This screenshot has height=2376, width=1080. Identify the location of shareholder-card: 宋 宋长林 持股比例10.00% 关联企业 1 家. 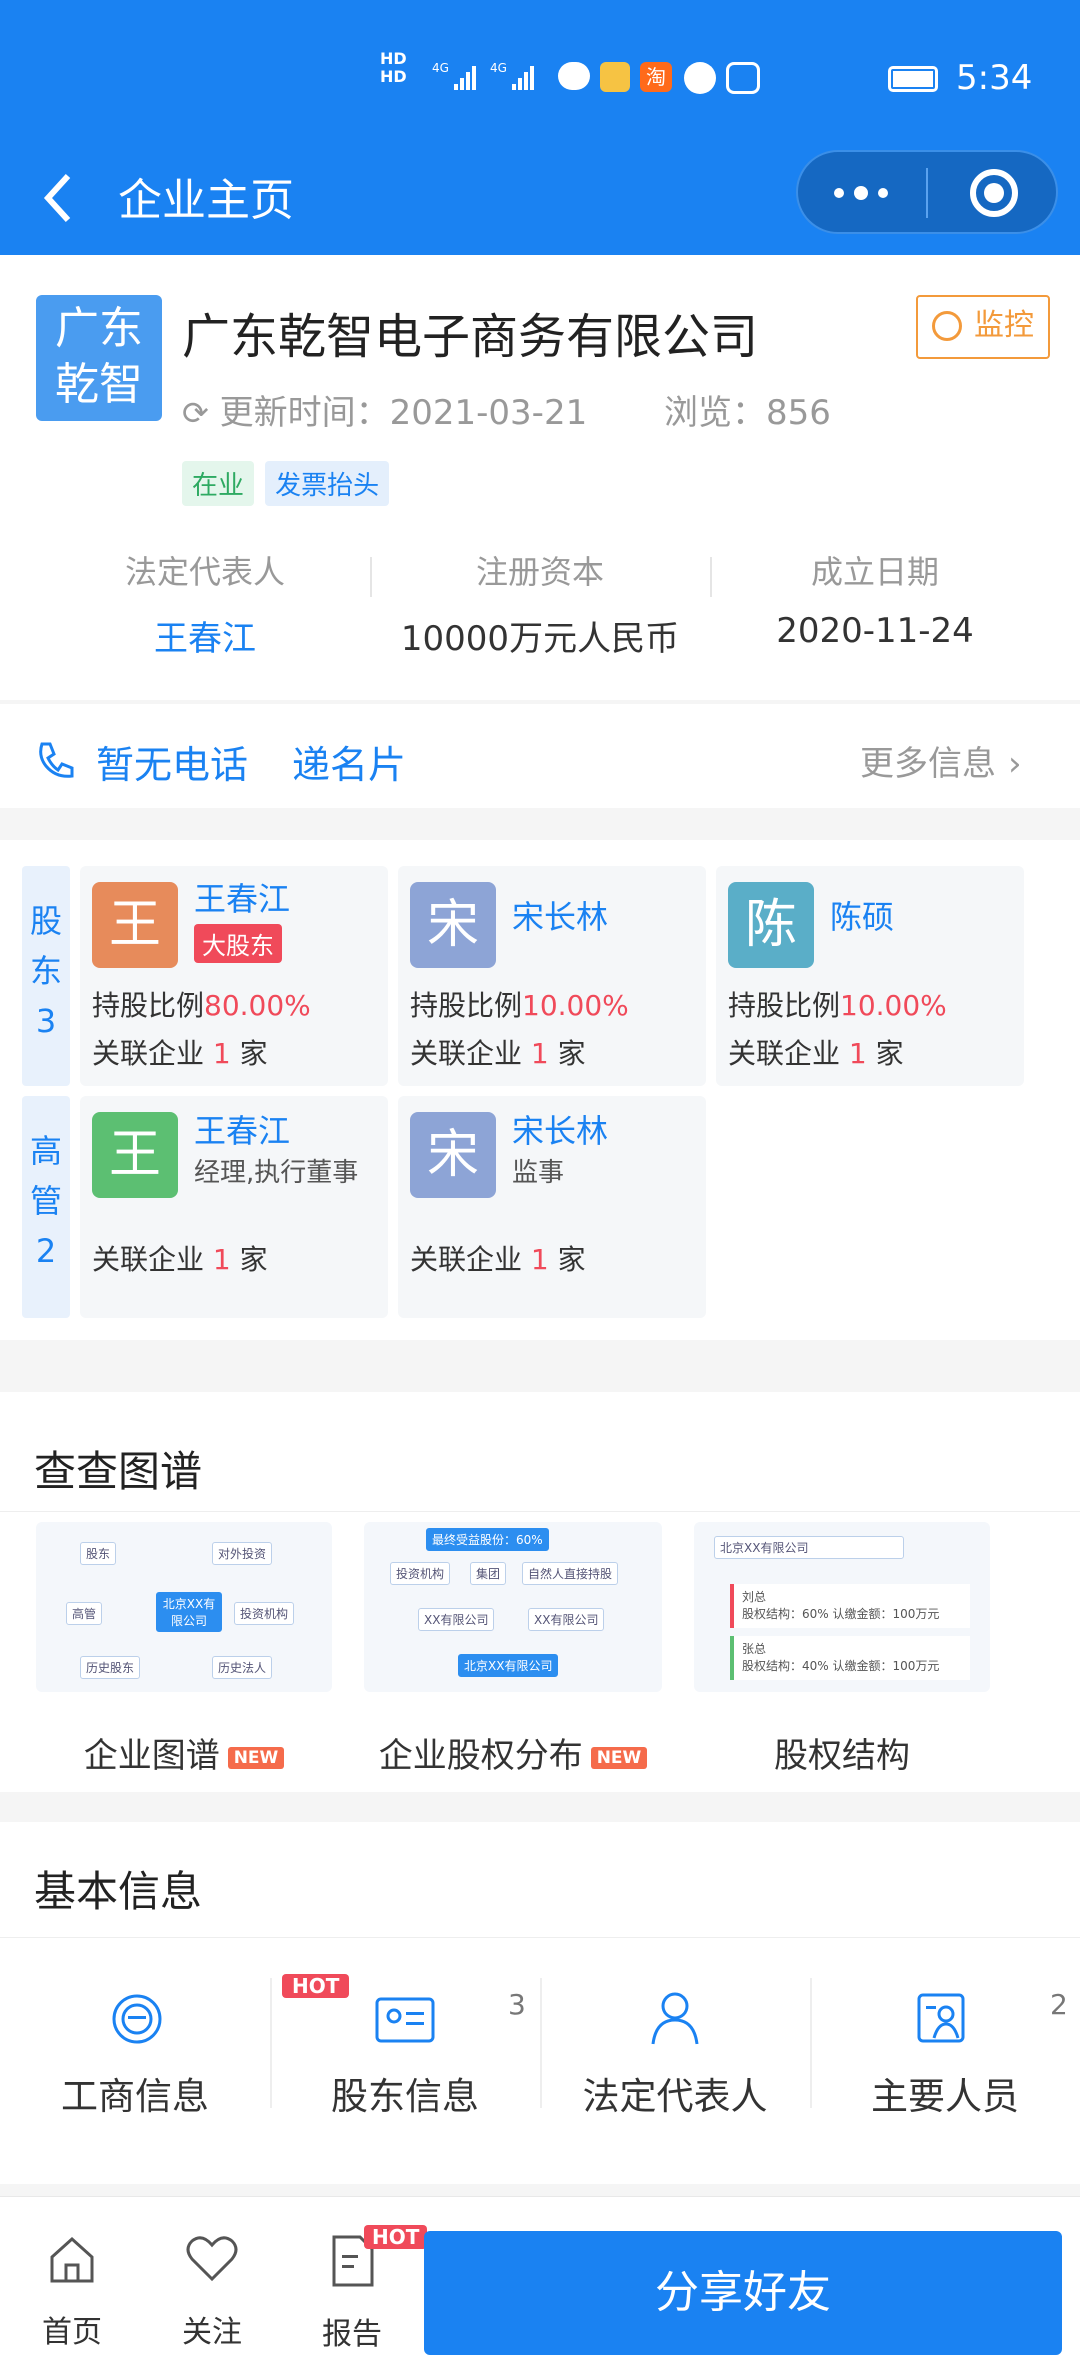
(552, 976).